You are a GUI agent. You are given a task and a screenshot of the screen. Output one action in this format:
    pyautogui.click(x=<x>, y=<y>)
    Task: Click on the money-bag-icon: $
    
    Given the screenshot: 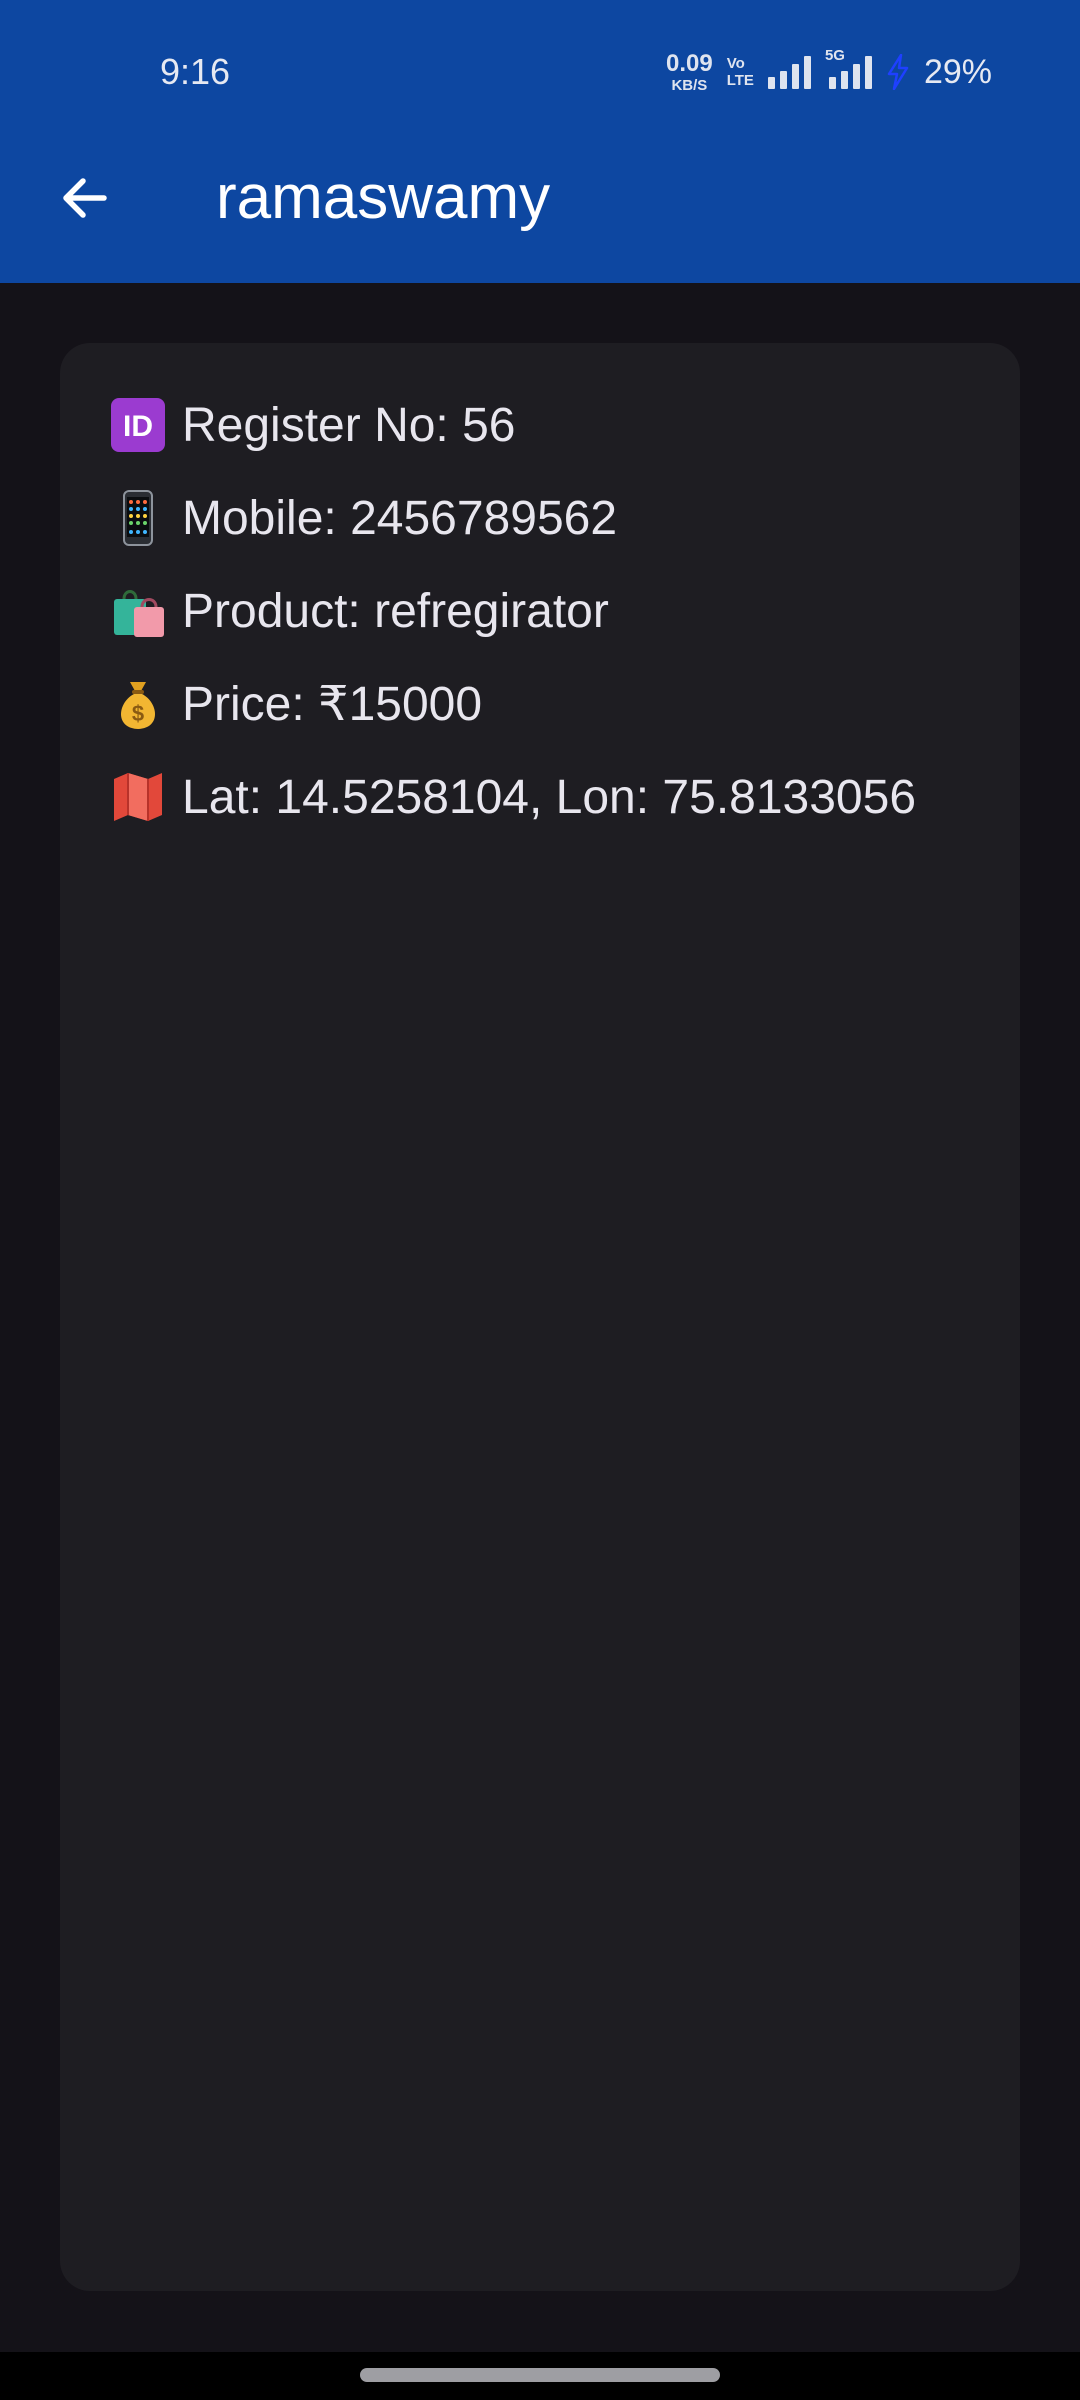 What is the action you would take?
    pyautogui.click(x=138, y=704)
    